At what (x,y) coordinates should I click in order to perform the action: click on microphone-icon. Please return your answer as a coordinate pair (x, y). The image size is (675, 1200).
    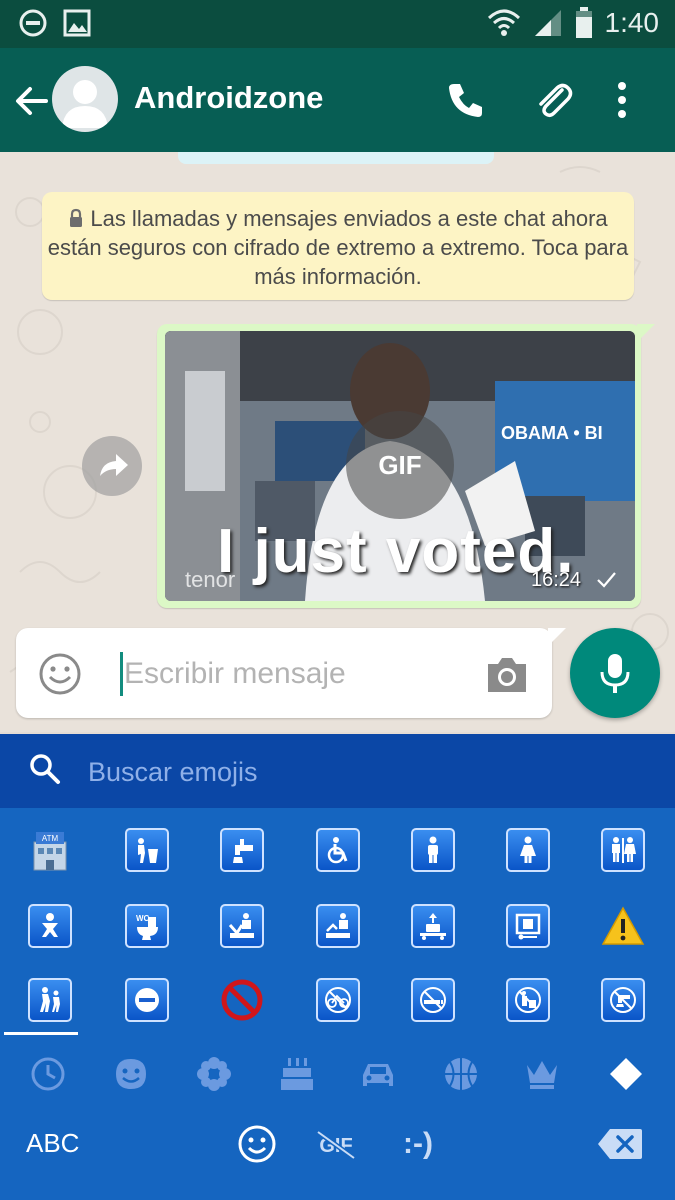
    Looking at the image, I should click on (615, 673).